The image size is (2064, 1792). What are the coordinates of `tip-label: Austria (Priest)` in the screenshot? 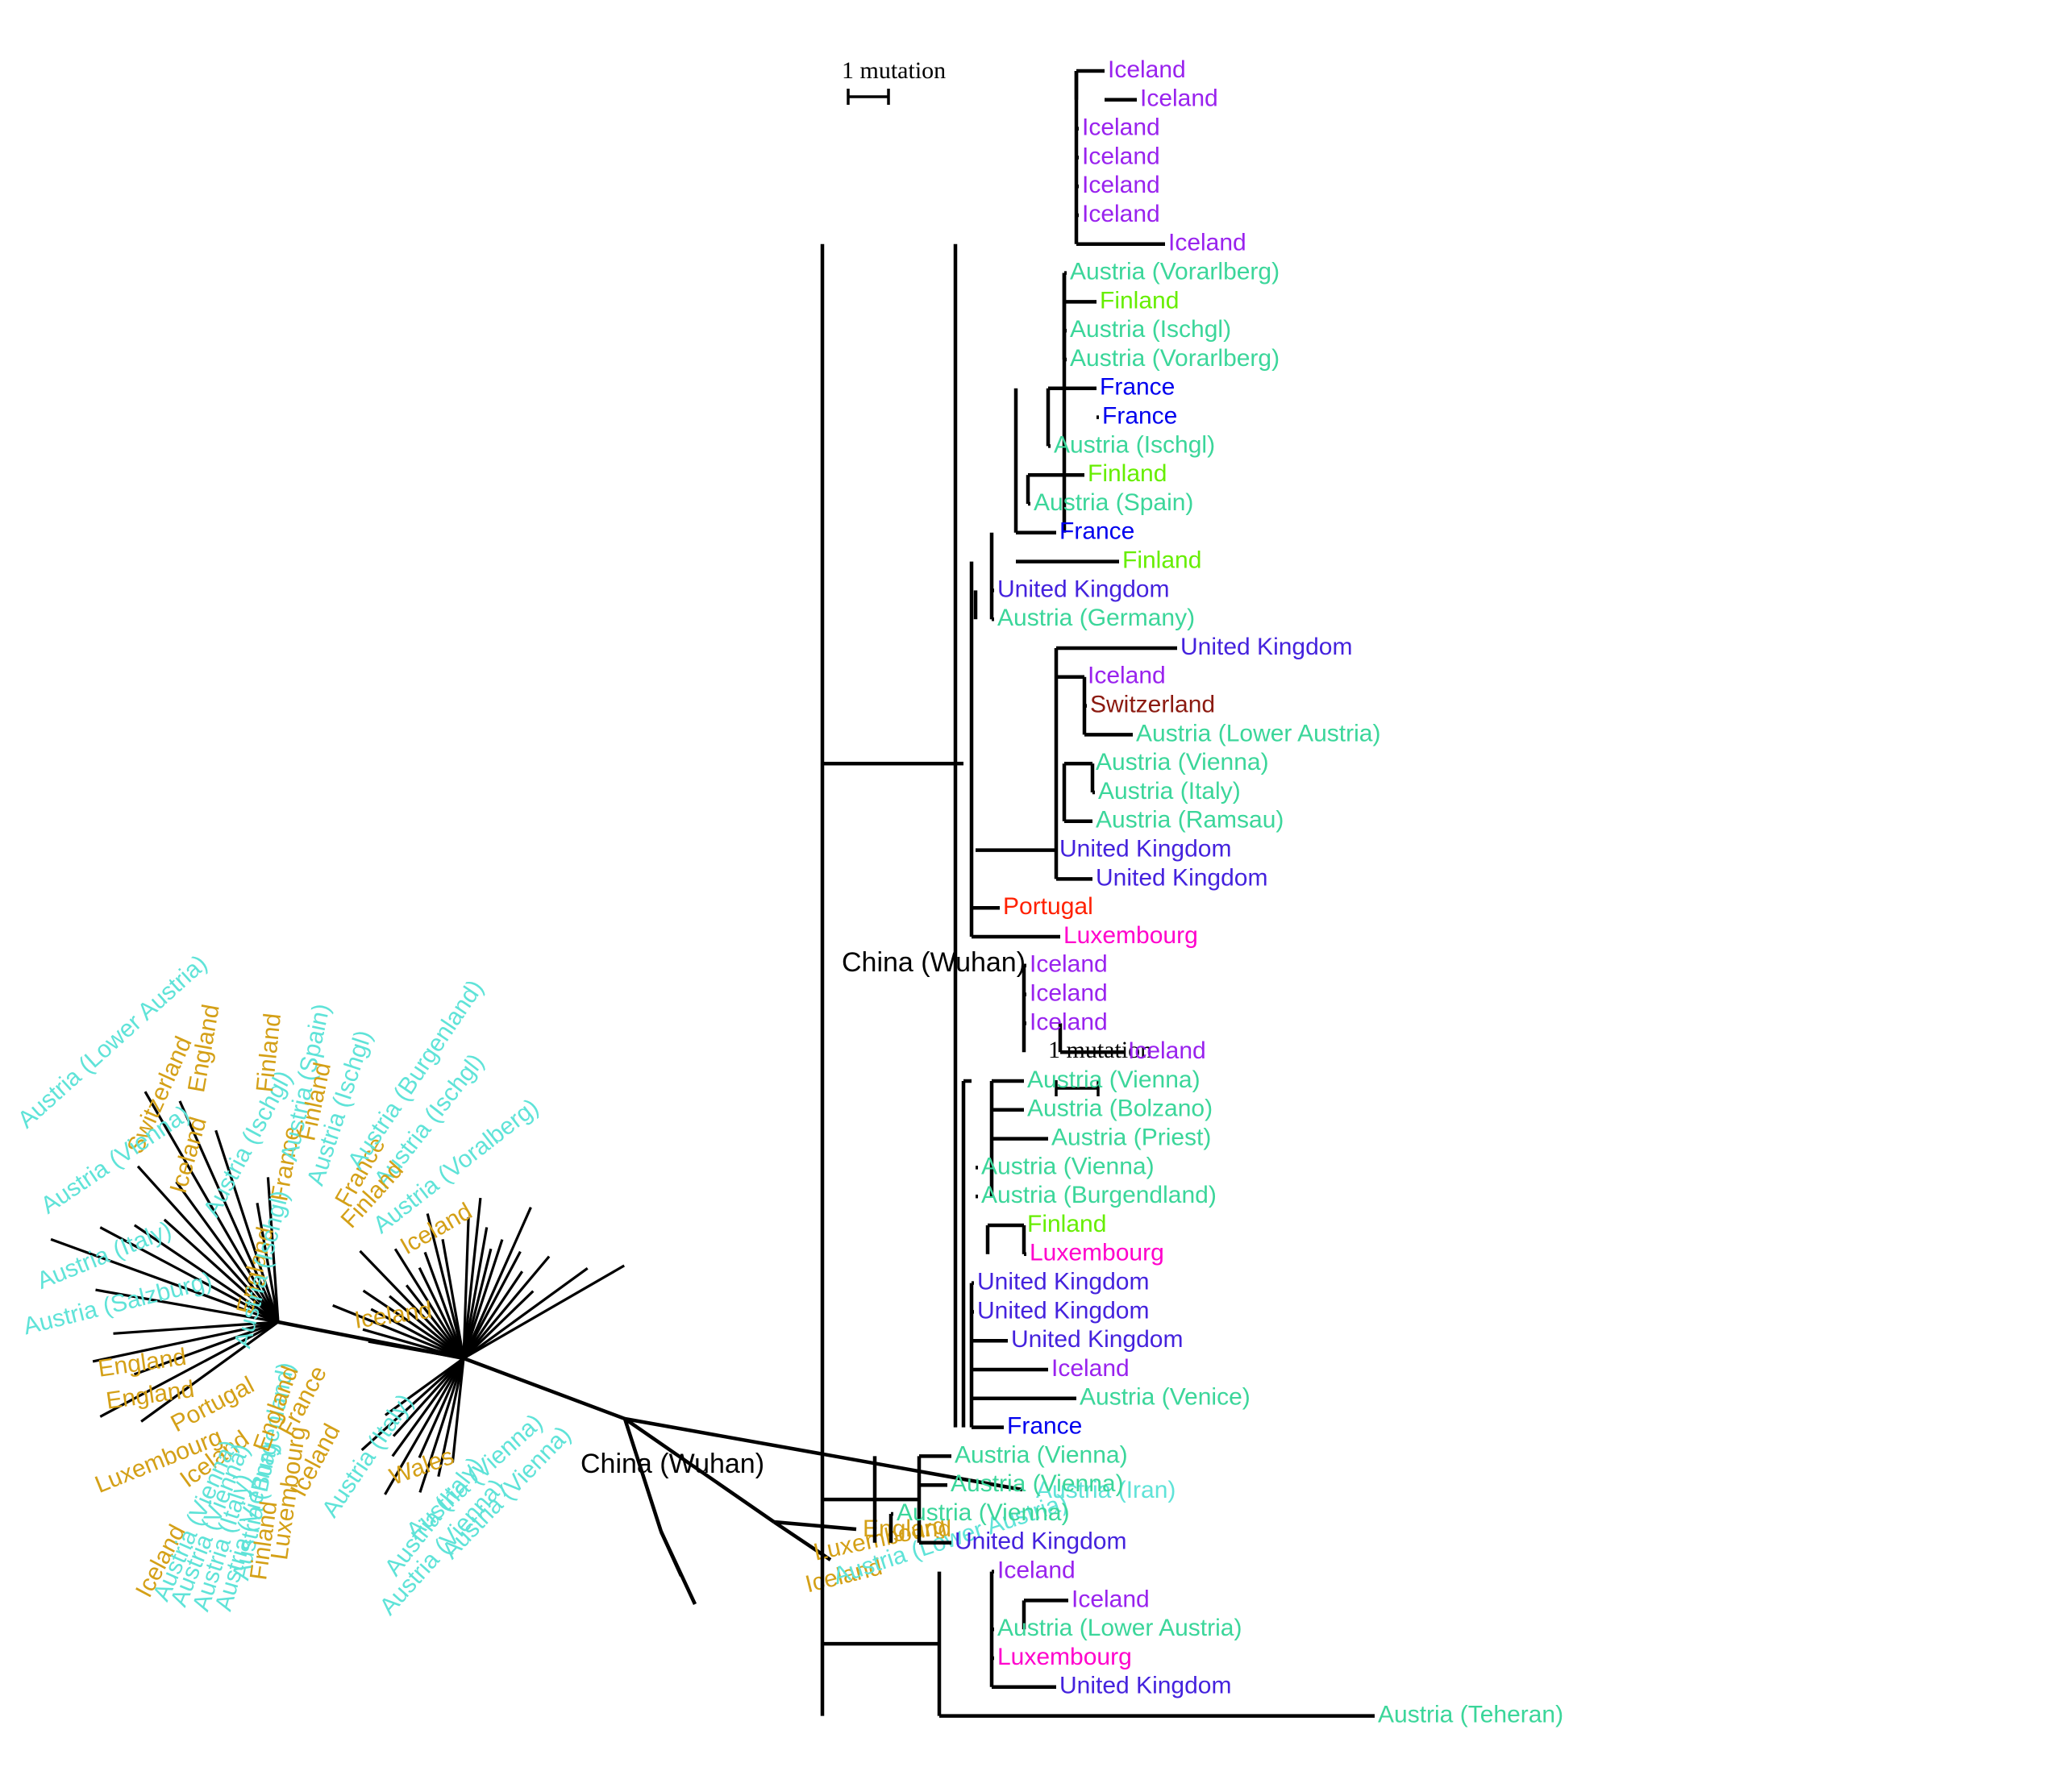 It's located at (1131, 1138).